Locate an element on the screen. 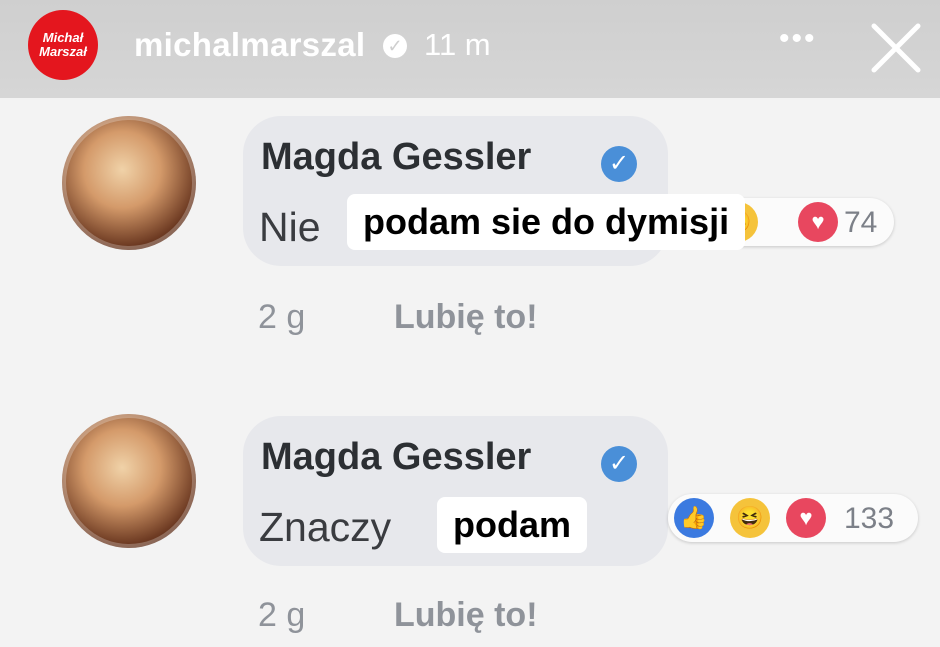 The image size is (940, 647). story-username: michalmarszal is located at coordinates (249, 45).